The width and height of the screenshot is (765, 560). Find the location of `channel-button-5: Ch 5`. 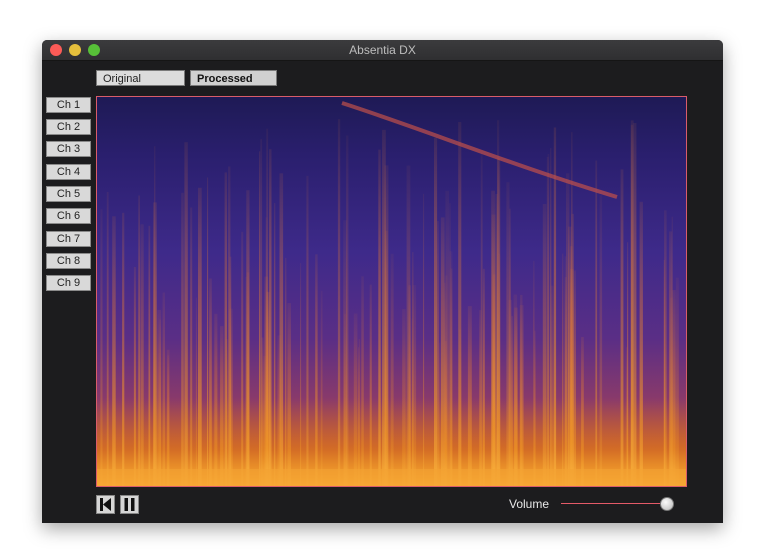

channel-button-5: Ch 5 is located at coordinates (68, 194).